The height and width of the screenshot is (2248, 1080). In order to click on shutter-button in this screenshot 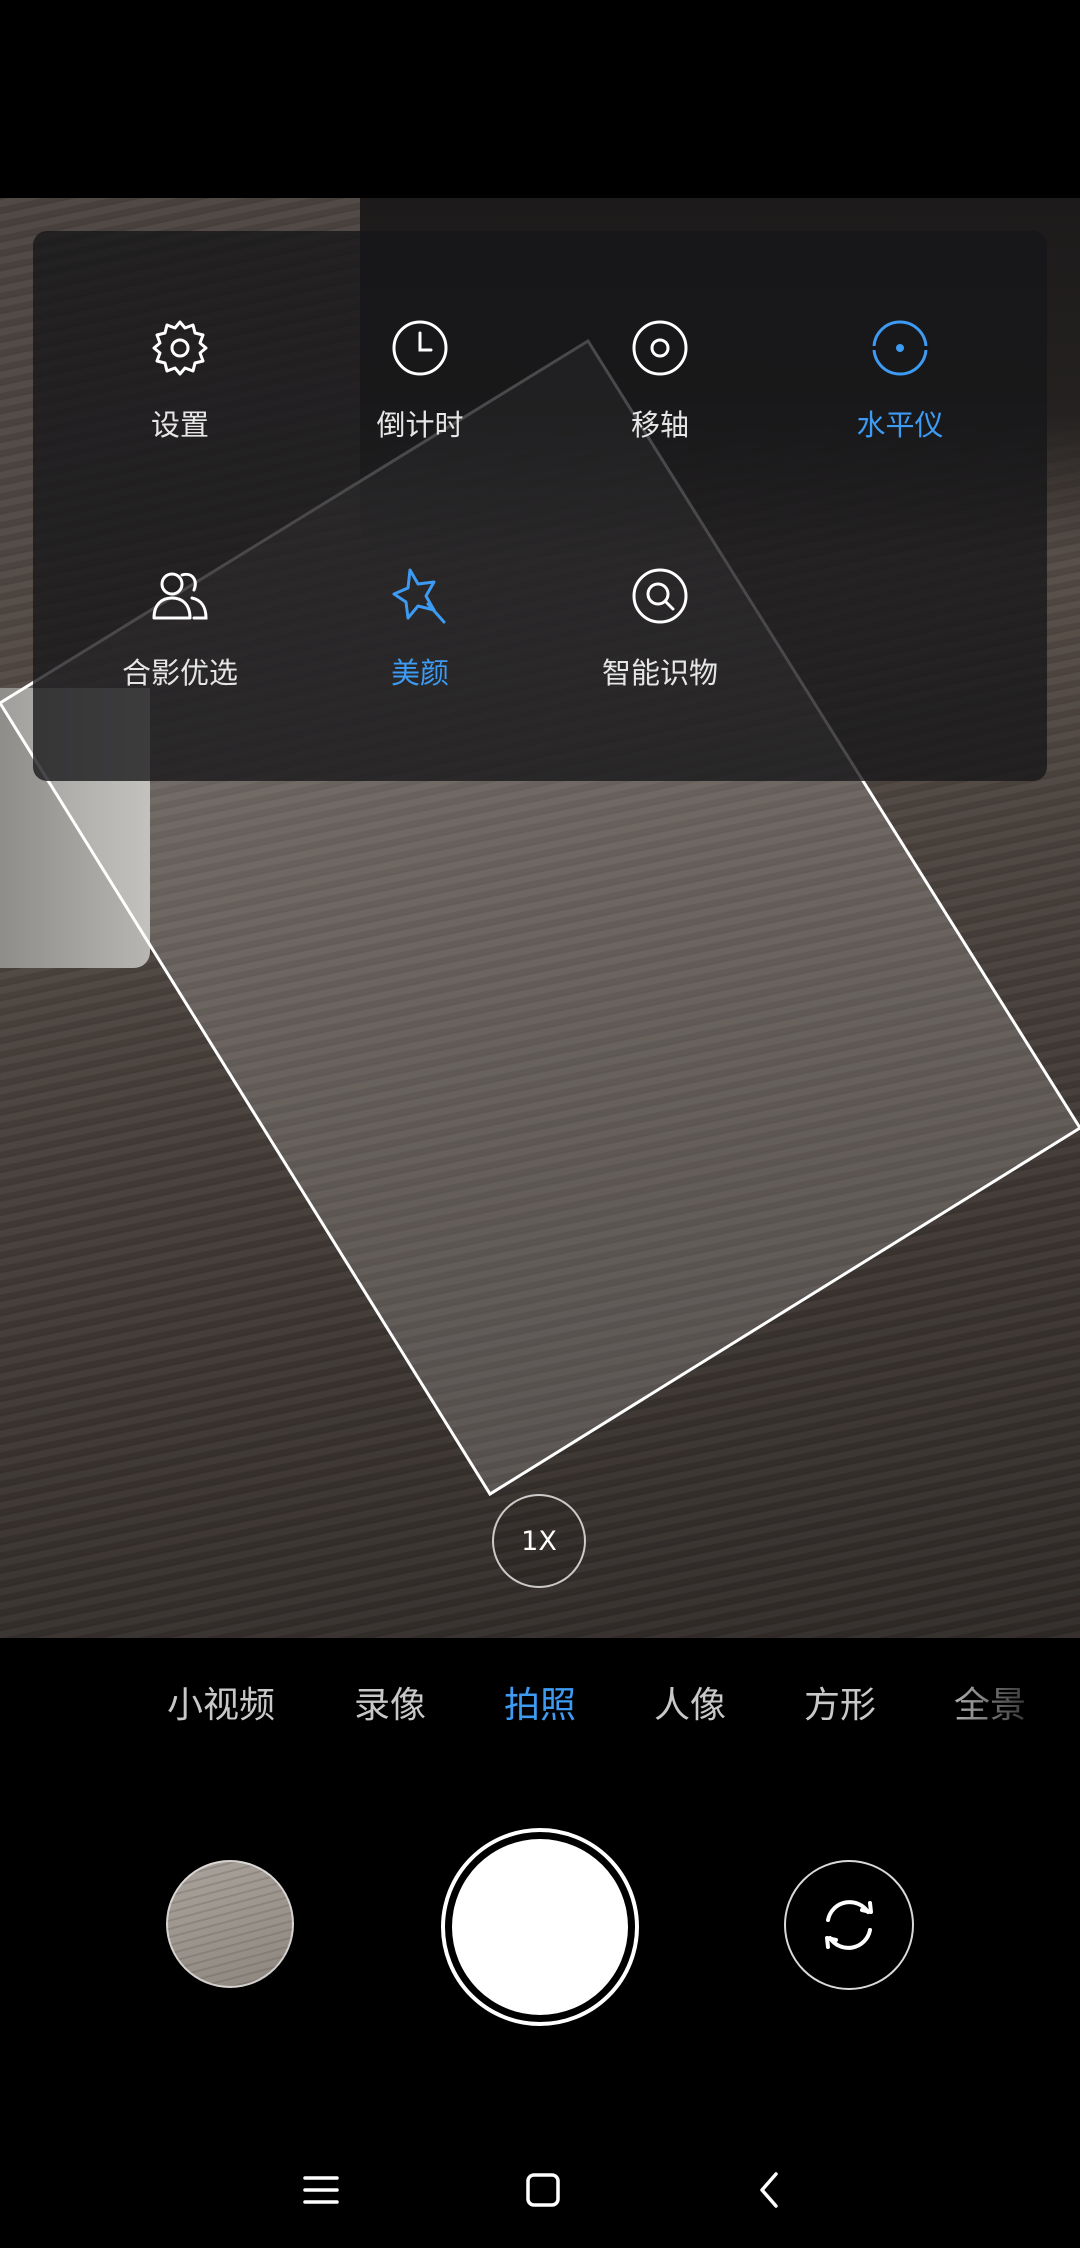, I will do `click(540, 1927)`.